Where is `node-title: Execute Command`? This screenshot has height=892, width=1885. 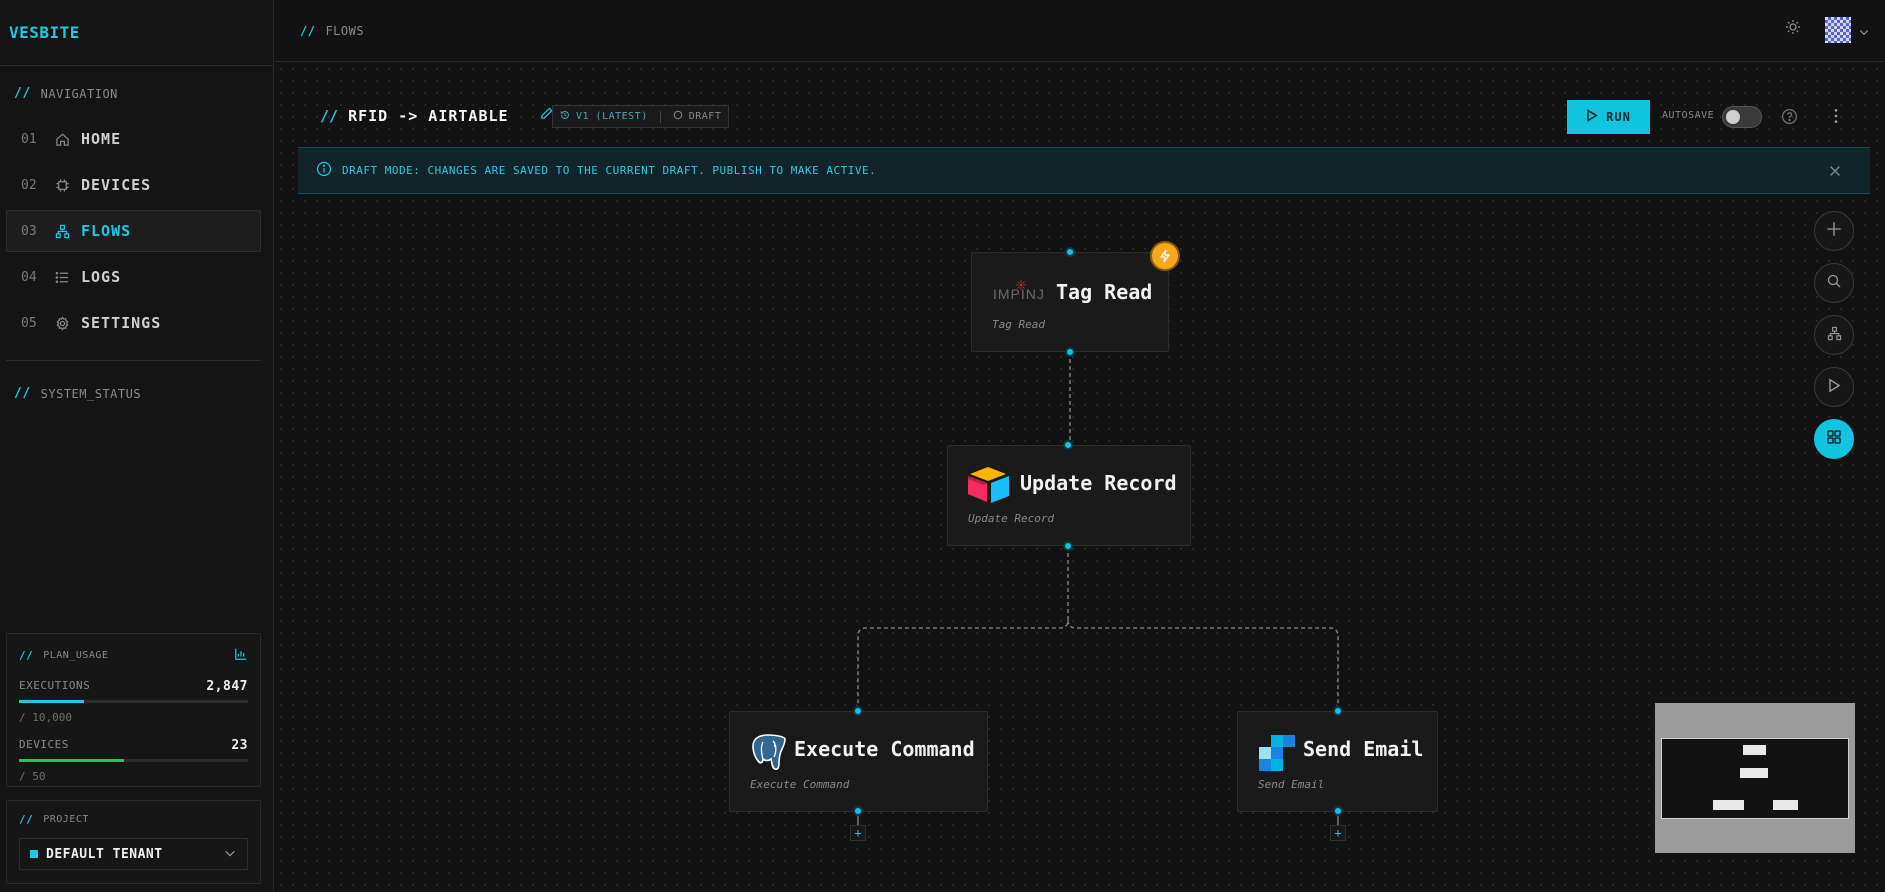 node-title: Execute Command is located at coordinates (884, 749).